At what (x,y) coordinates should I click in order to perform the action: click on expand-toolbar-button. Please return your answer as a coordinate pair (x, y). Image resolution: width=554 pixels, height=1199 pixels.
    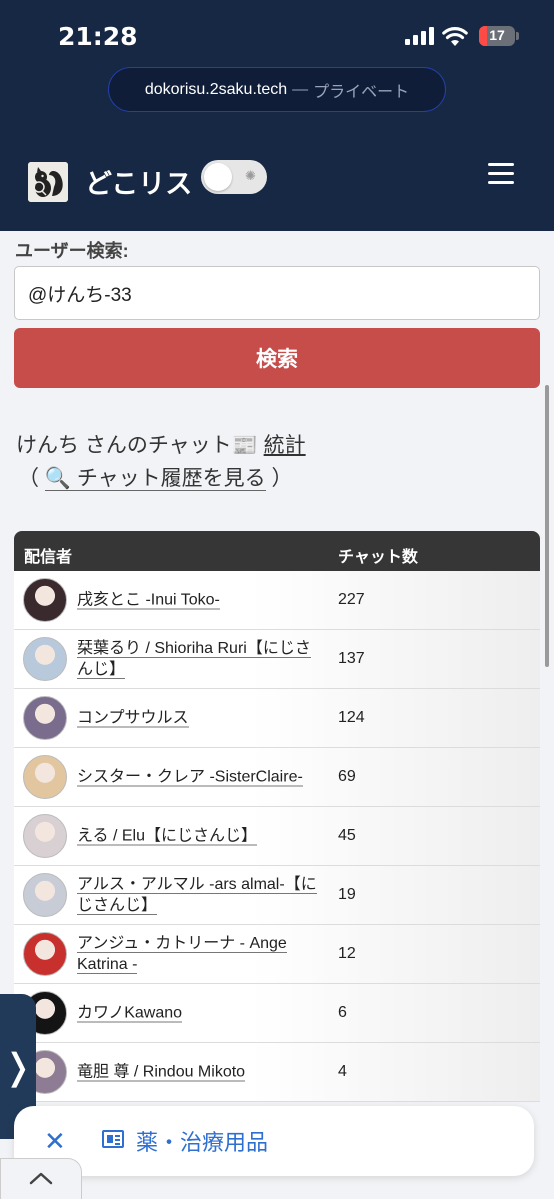
    Looking at the image, I should click on (41, 1178).